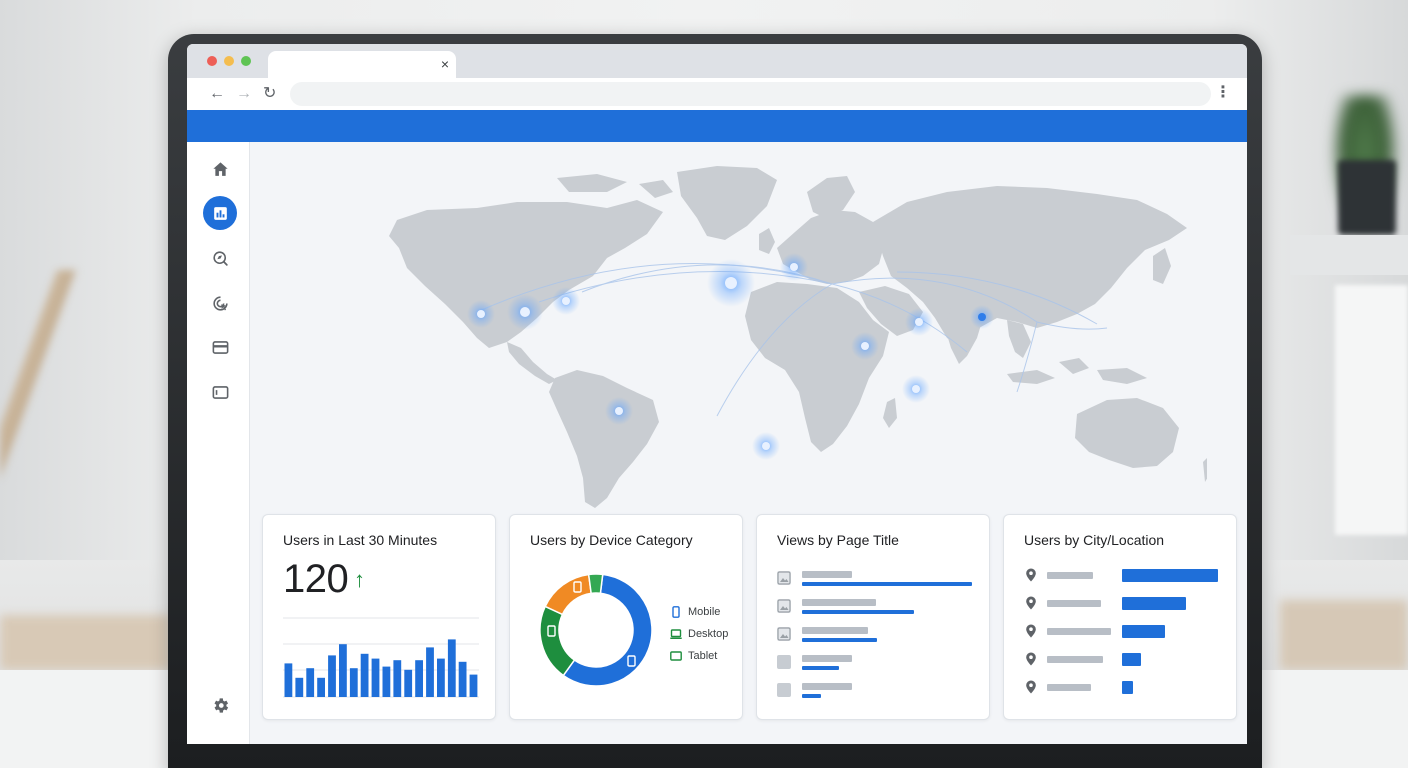 The height and width of the screenshot is (768, 1408). What do you see at coordinates (784, 662) in the screenshot?
I see `blank-icon` at bounding box center [784, 662].